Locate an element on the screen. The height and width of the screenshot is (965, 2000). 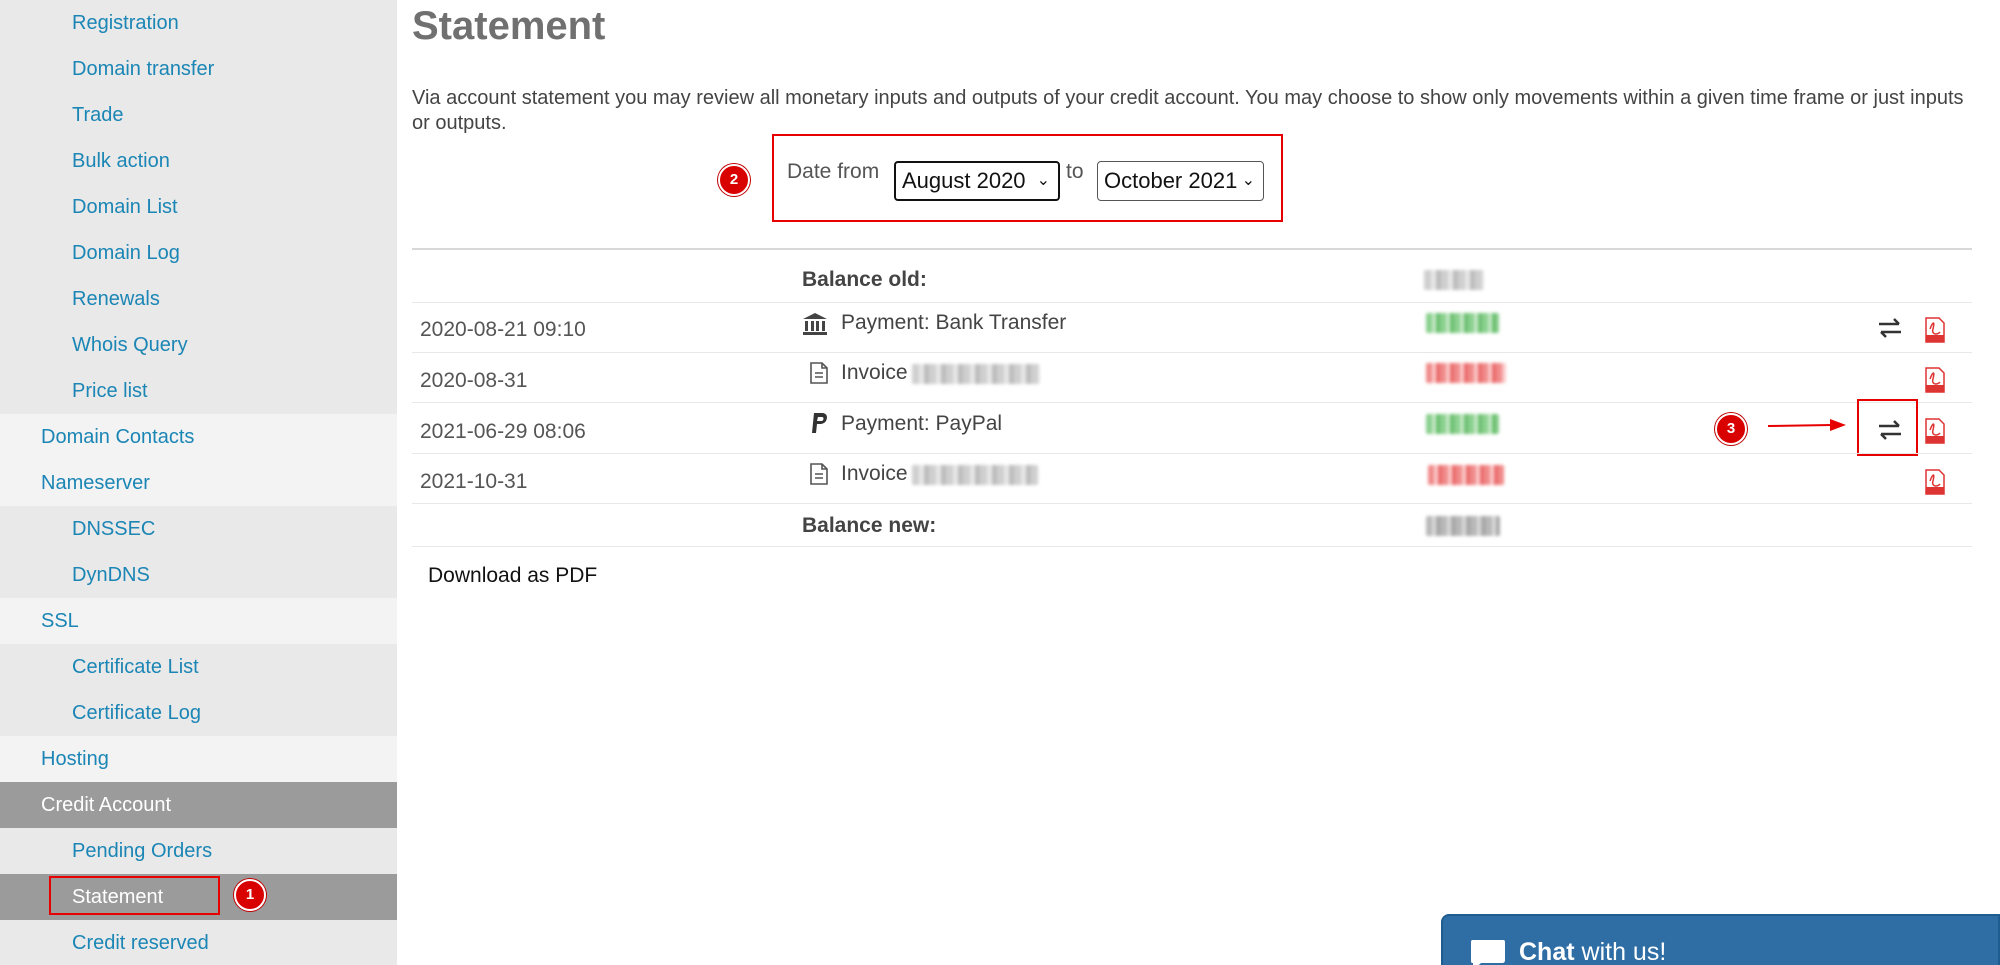
date-to-select: October 2021 ⌄ is located at coordinates (1180, 181).